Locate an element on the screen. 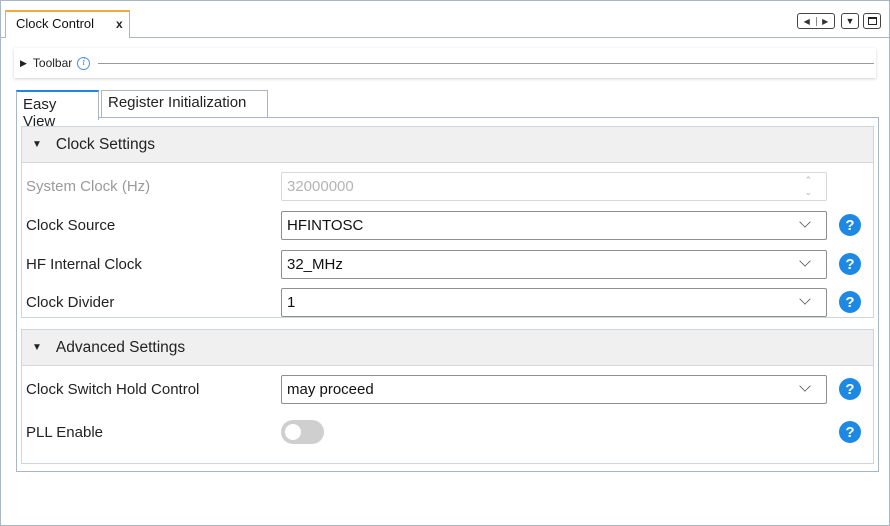  clock-source-row: Clock Source HFINTOSC ? is located at coordinates (447, 226).